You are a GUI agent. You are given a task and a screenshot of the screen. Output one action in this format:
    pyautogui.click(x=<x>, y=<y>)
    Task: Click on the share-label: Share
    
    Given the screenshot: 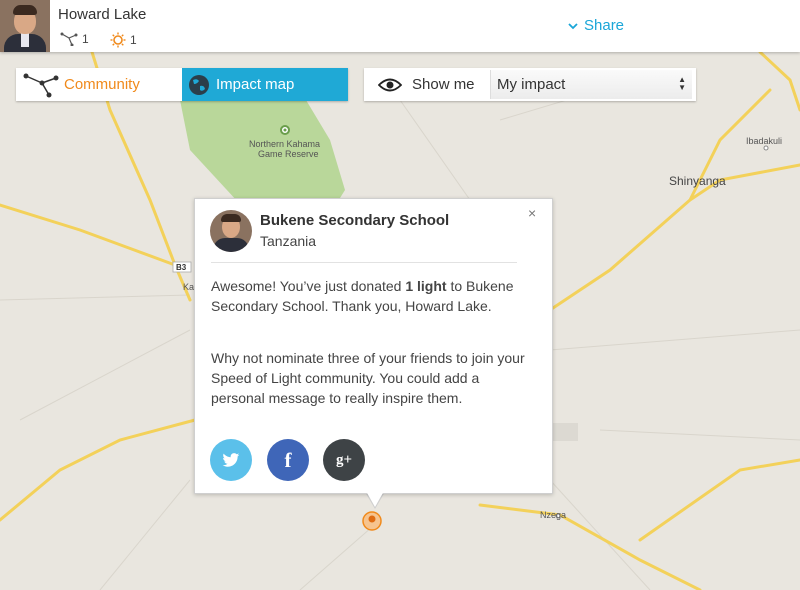 What is the action you would take?
    pyautogui.click(x=604, y=25)
    